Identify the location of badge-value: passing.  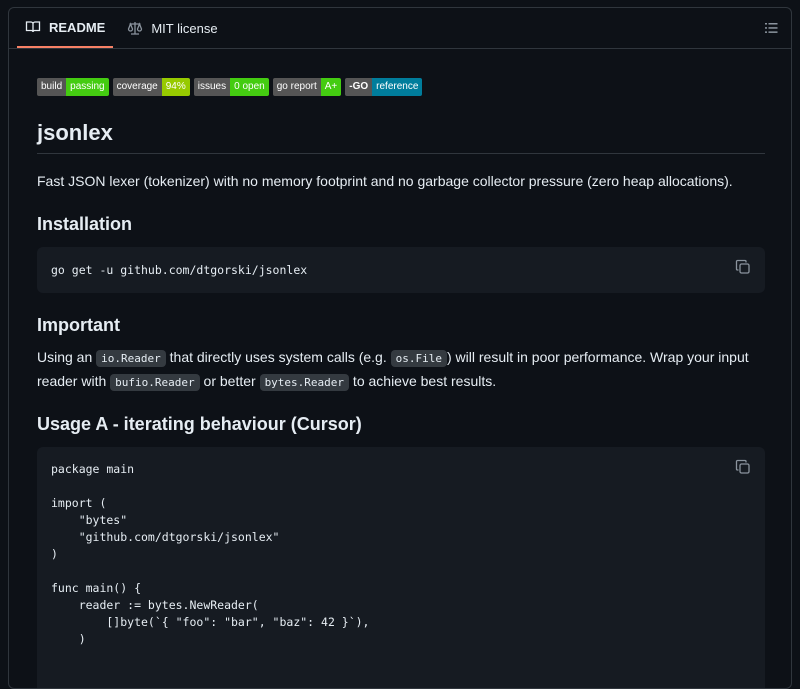
(87, 87).